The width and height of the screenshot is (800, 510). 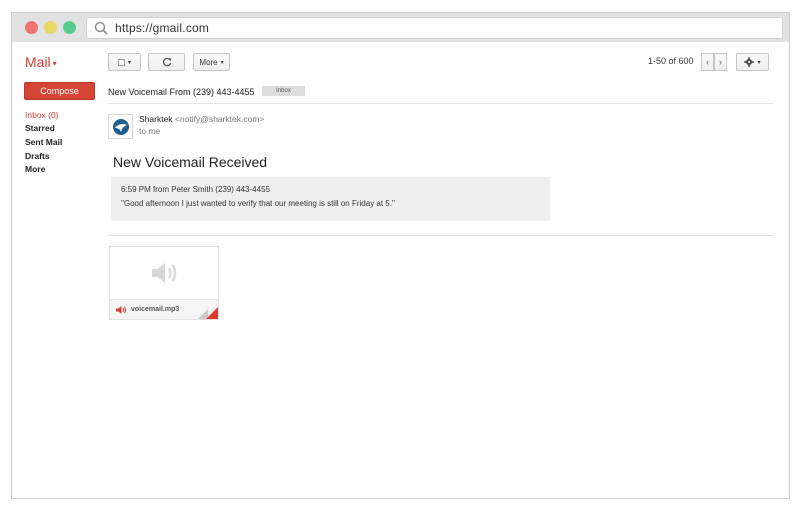 I want to click on inbox-label-tag: Inbox, so click(x=283, y=91).